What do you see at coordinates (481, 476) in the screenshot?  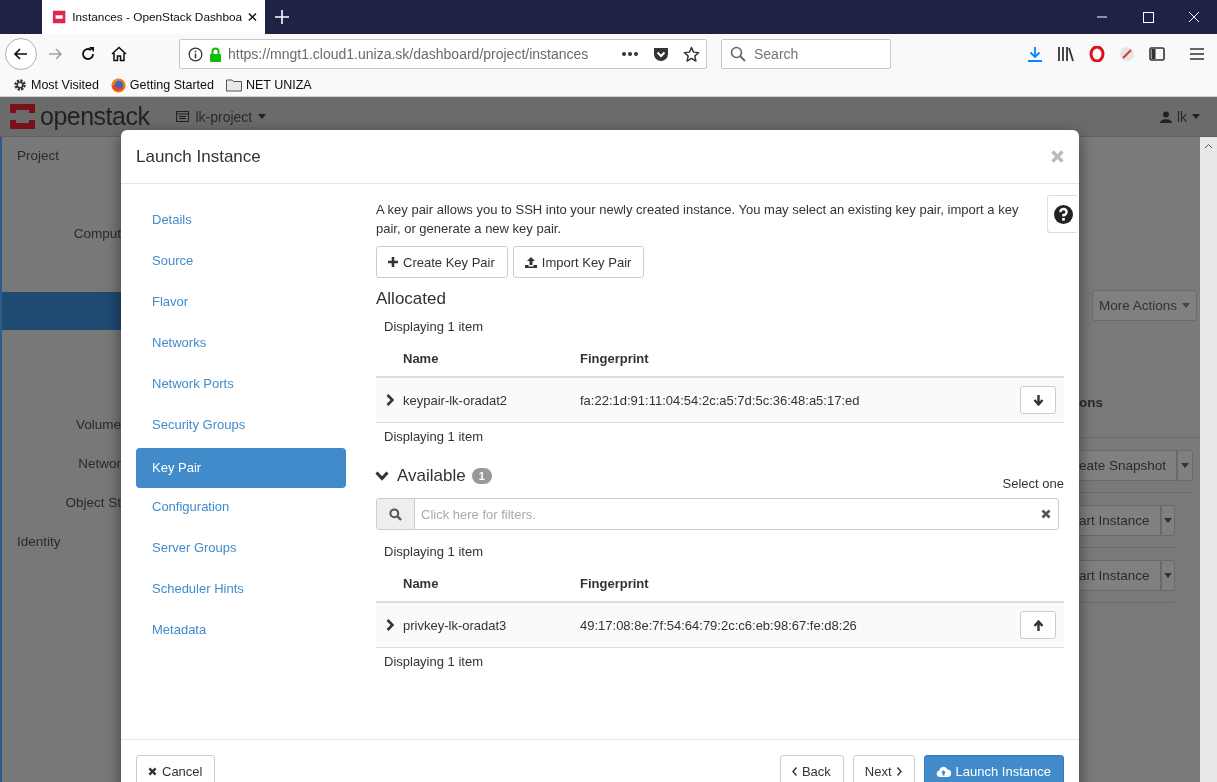 I see `count-badge: 1` at bounding box center [481, 476].